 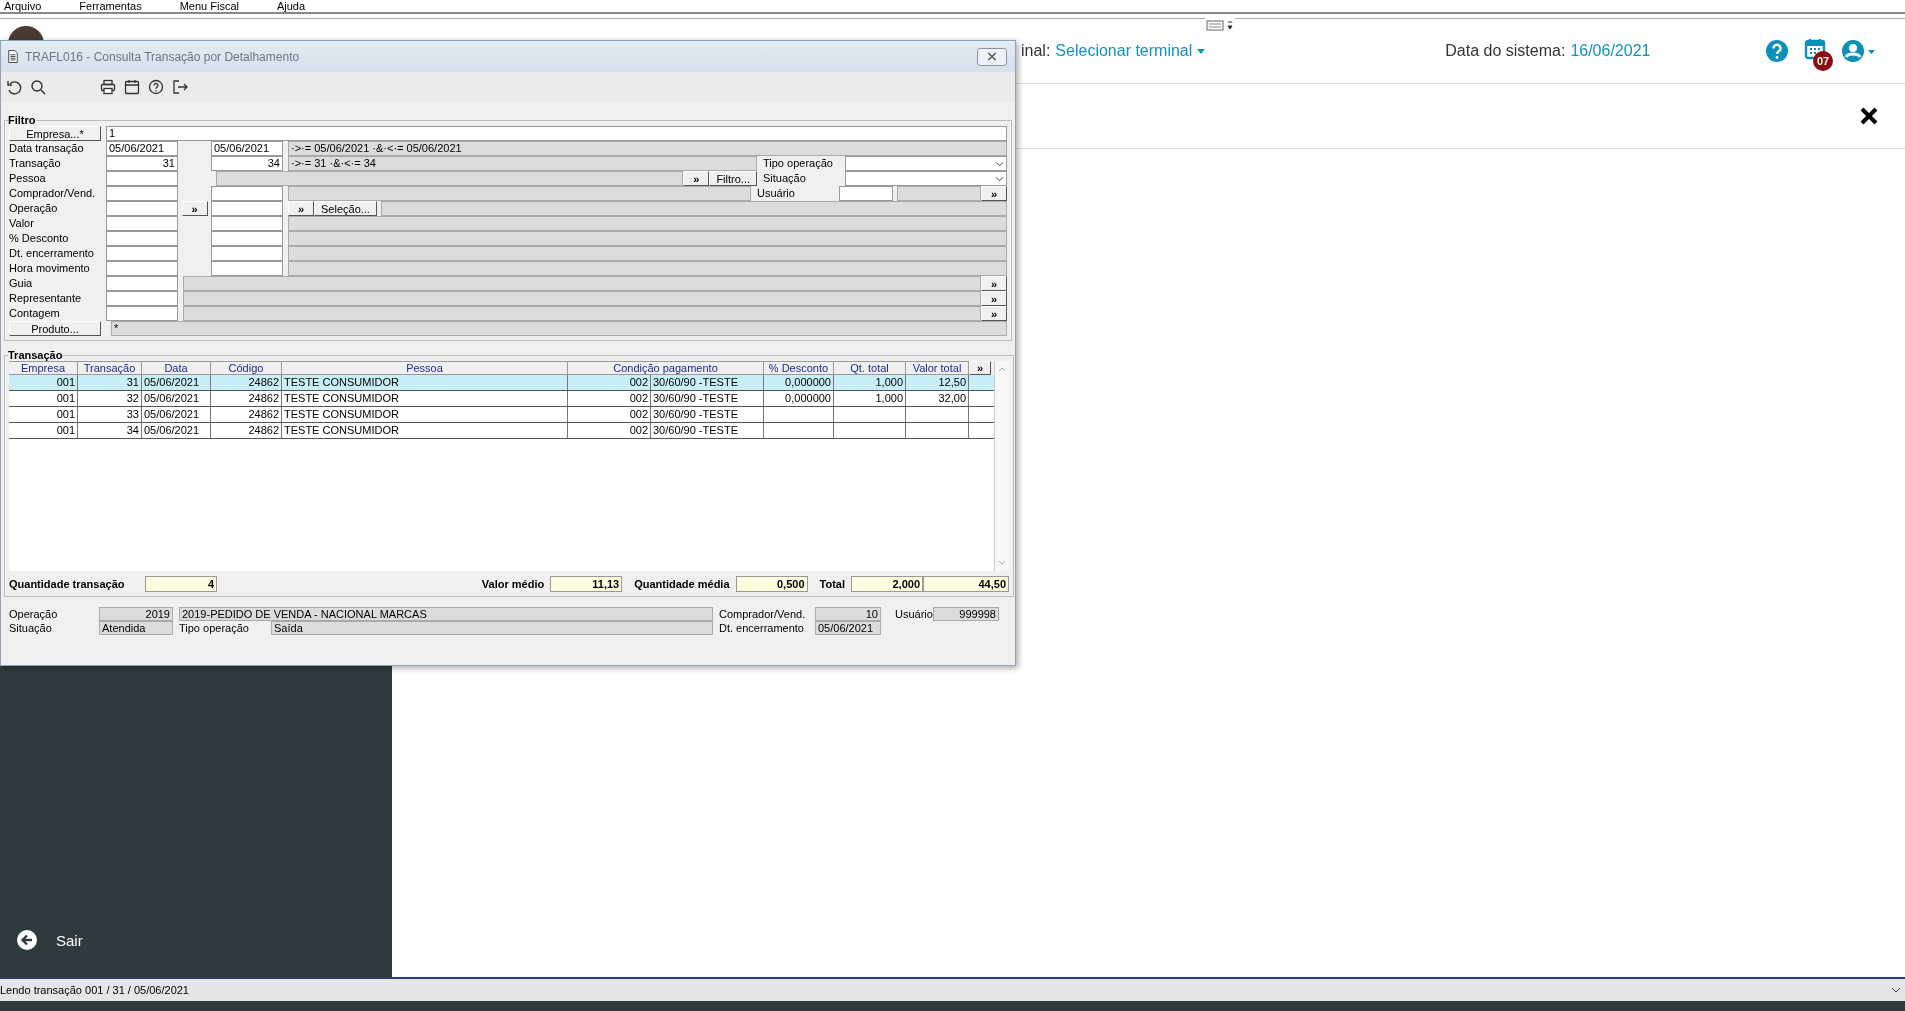 I want to click on table-cell: 002, so click(x=609, y=430).